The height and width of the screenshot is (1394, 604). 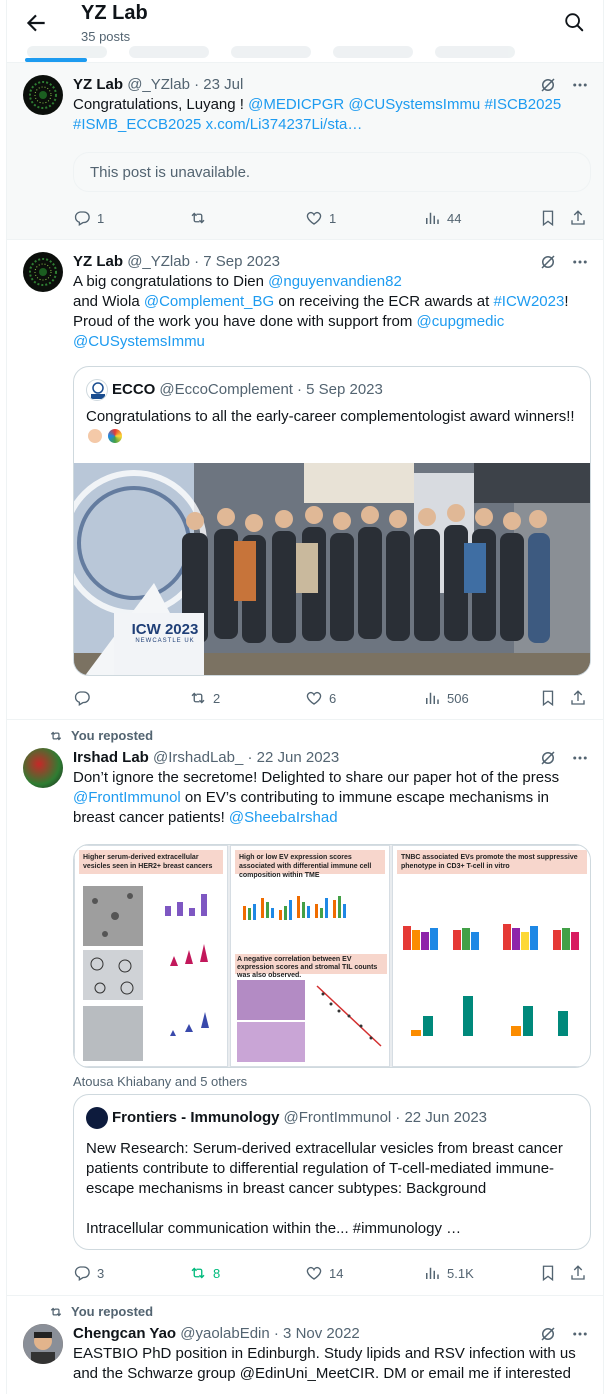 What do you see at coordinates (305, 31) in the screenshot?
I see `profile-header: YZ Lab 35 posts` at bounding box center [305, 31].